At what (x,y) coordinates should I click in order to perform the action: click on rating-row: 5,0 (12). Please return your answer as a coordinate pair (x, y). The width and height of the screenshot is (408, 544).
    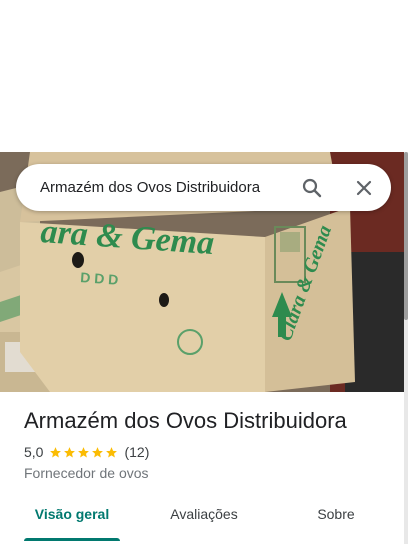
    Looking at the image, I should click on (86, 452).